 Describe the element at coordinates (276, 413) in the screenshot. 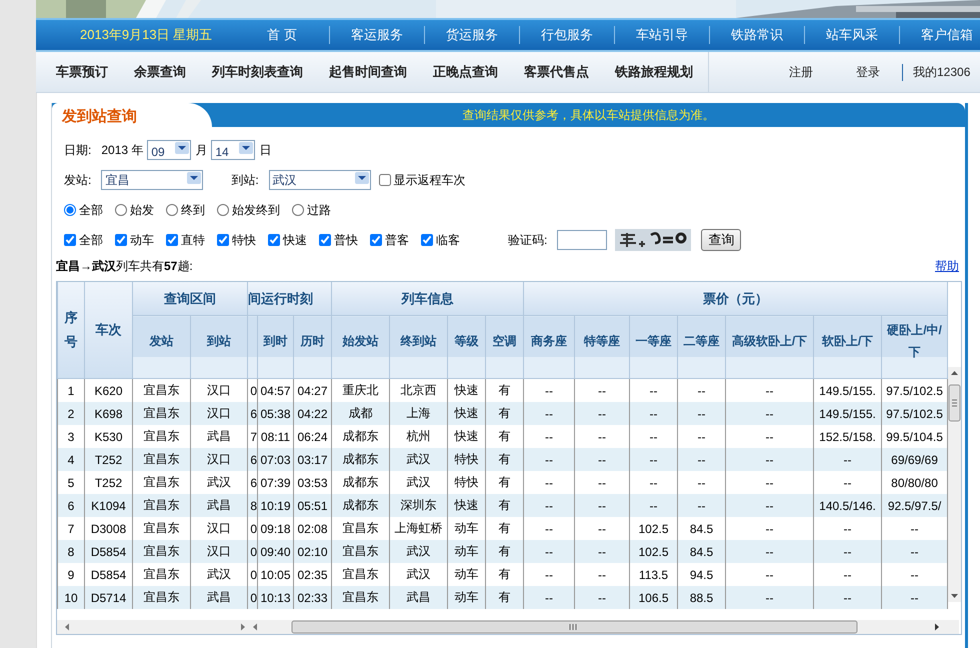

I see `table-cell: 05:38` at that location.